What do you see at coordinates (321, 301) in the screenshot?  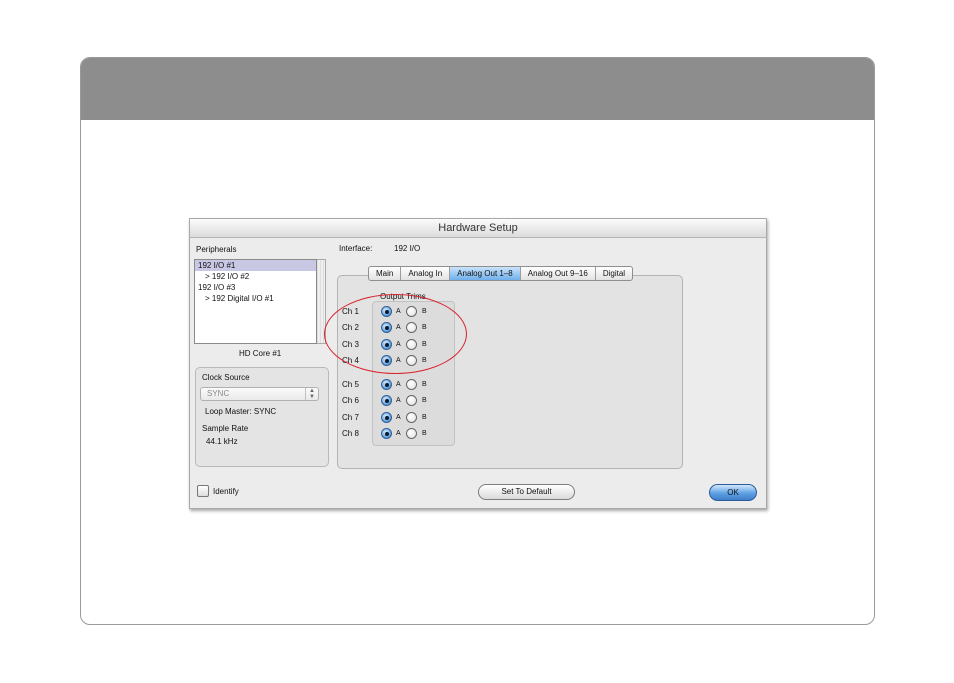 I see `peripherals-scrollbar` at bounding box center [321, 301].